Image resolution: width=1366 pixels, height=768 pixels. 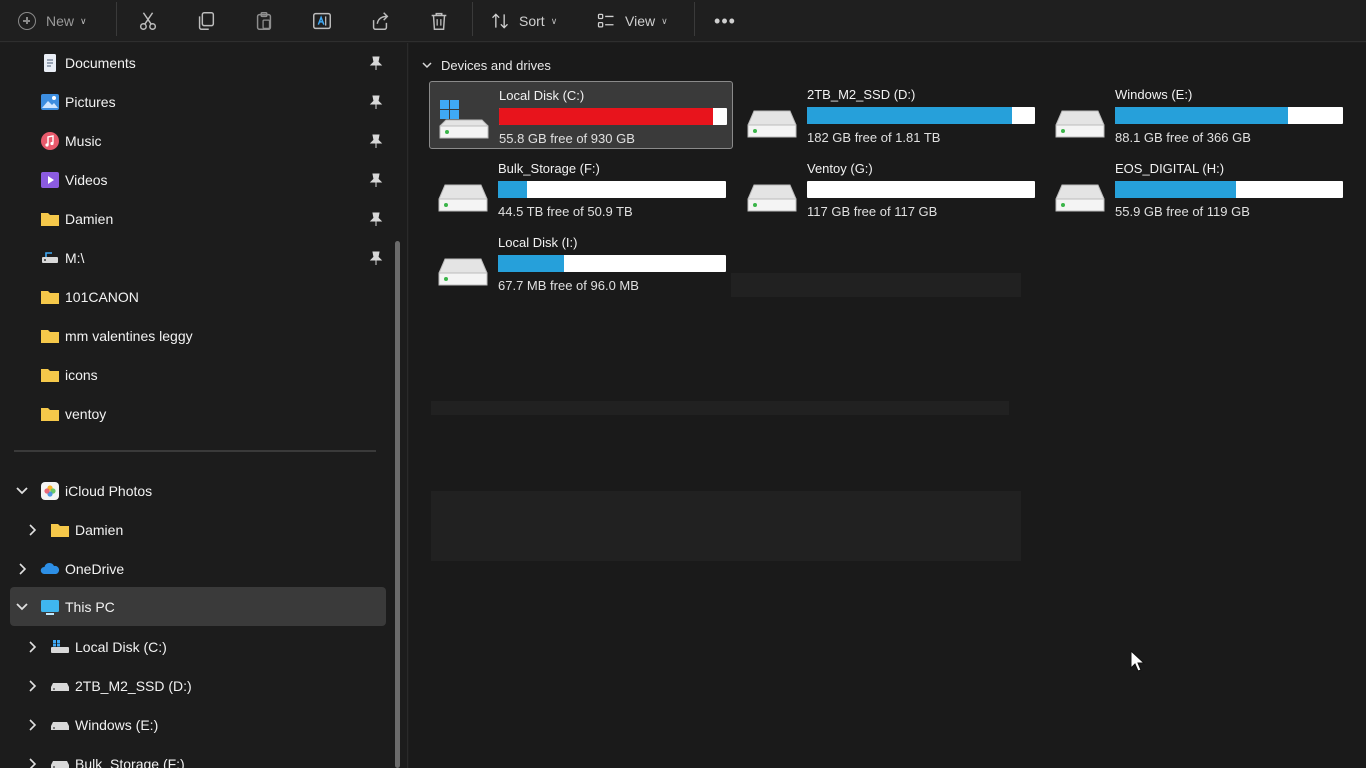 I want to click on drive-tile: 2TB_M2_SSD (D:) 182 GB free of 1.81 TB, so click(x=890, y=115).